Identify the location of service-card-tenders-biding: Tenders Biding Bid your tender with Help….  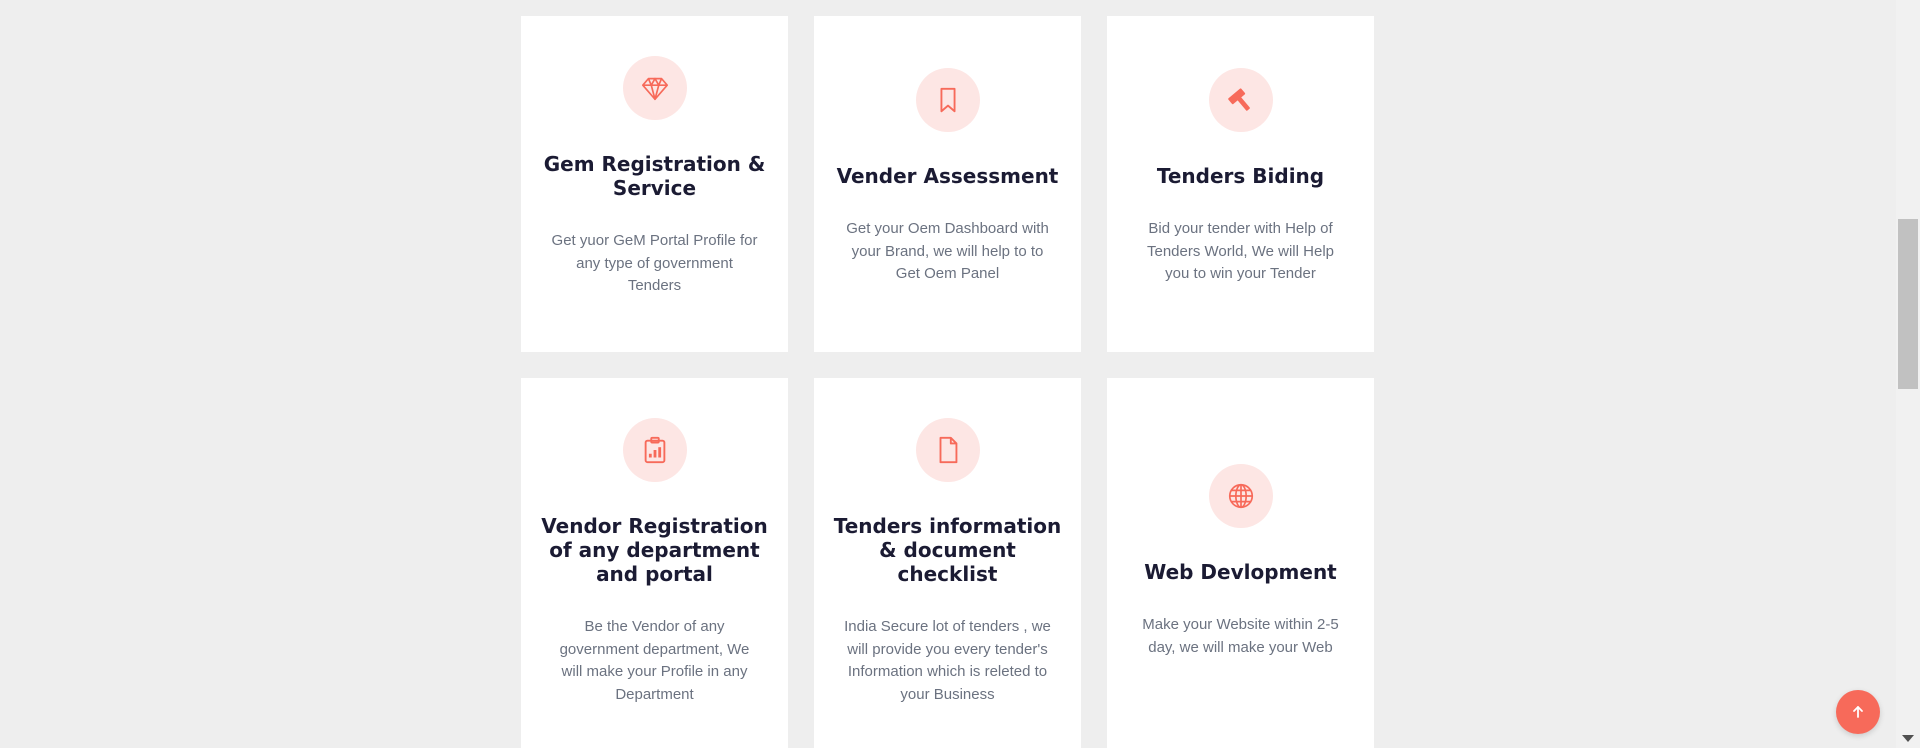
(1240, 184).